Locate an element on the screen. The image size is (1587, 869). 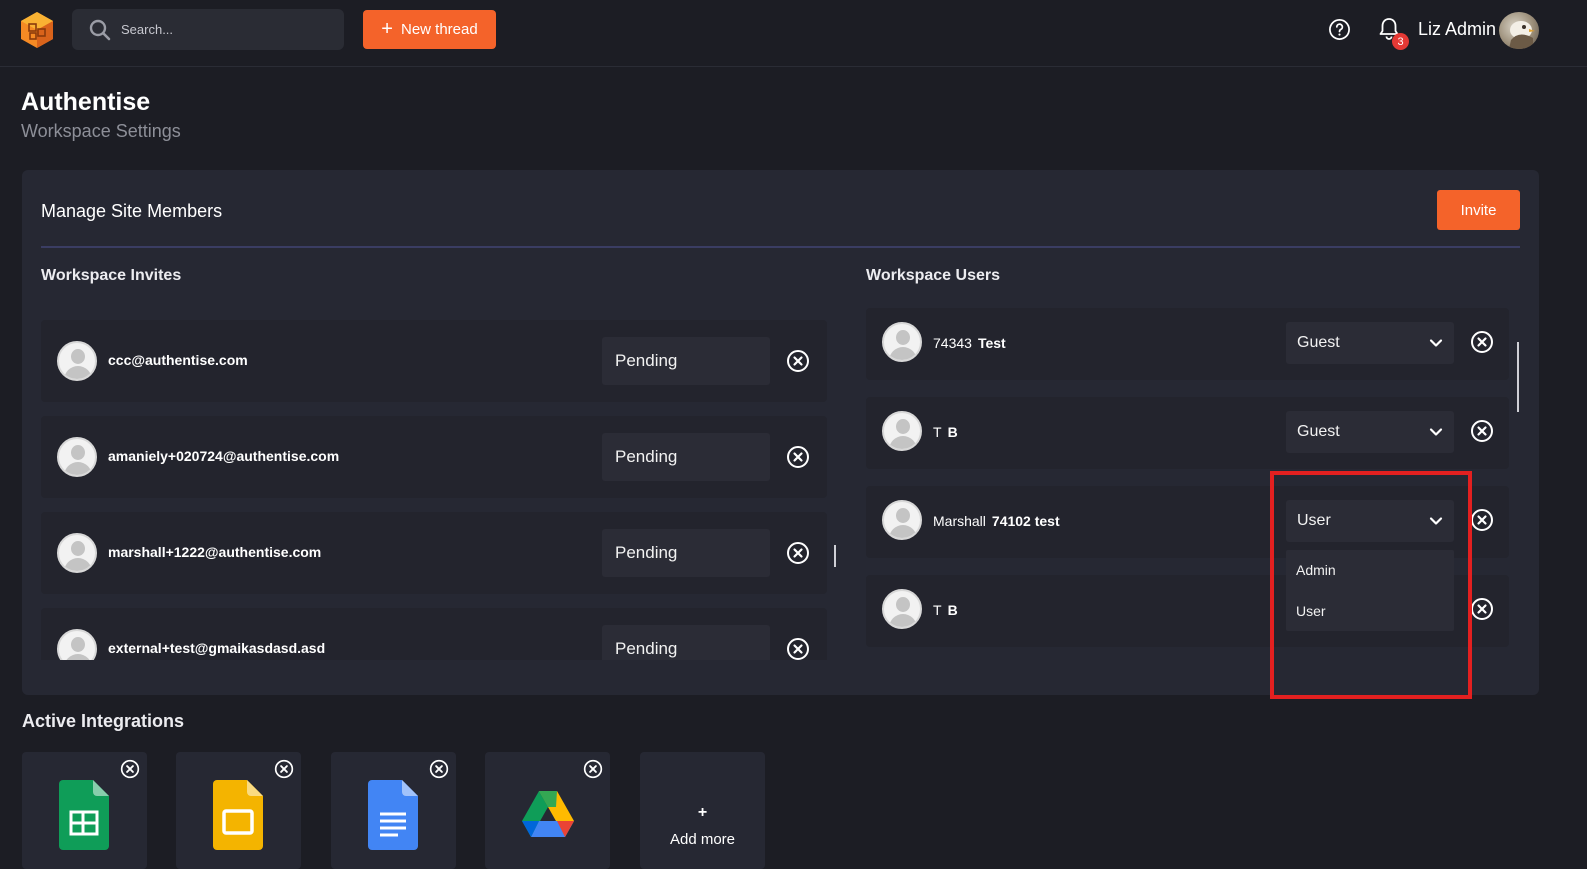
search-bar is located at coordinates (208, 29).